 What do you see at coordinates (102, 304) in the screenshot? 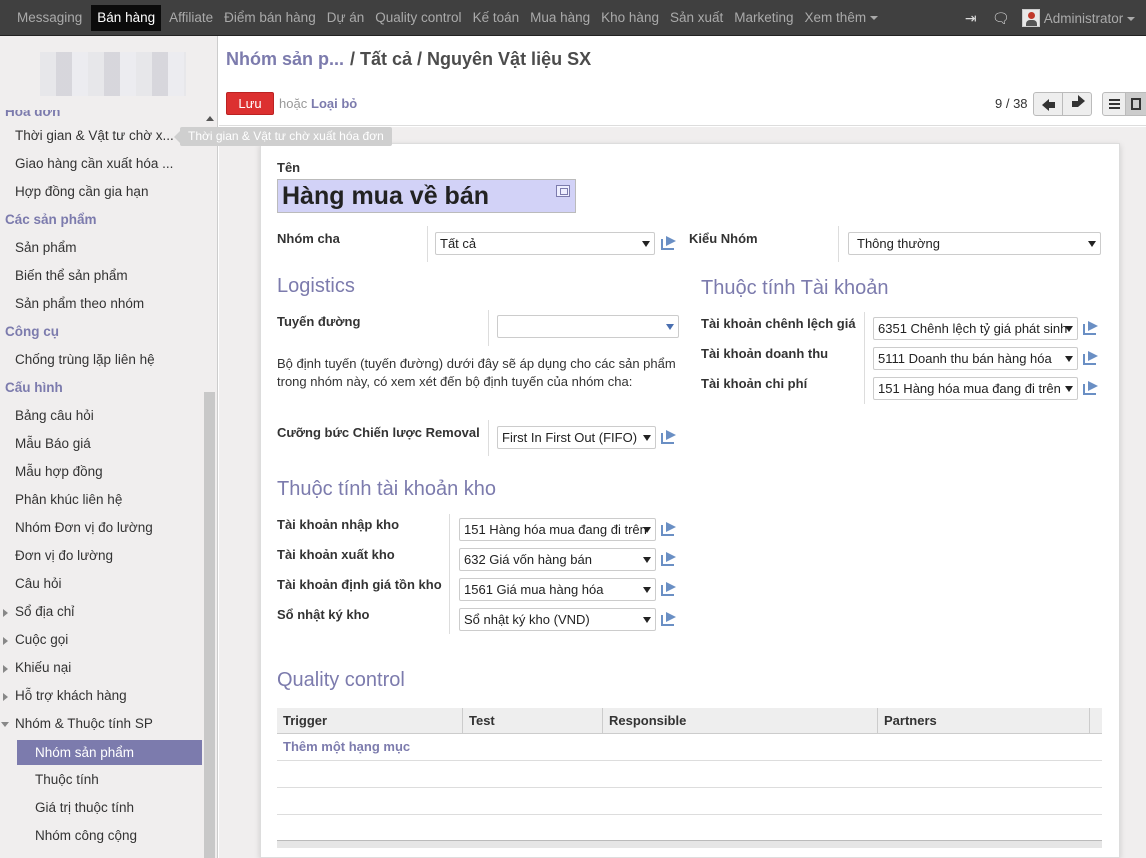
I see `sidebar-item-products-by-category: Sản phẩm theo nhóm` at bounding box center [102, 304].